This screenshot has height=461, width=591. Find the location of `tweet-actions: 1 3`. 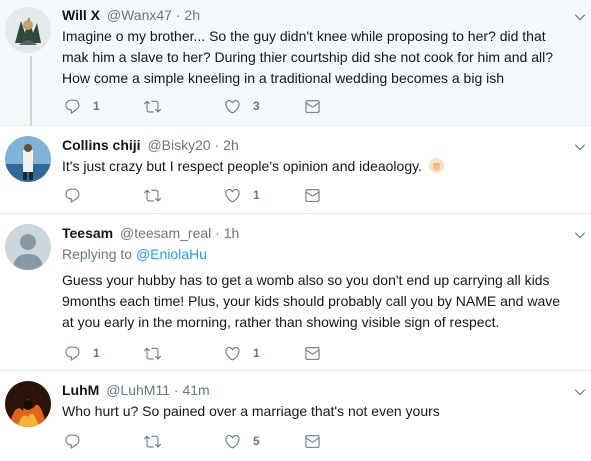

tweet-actions: 1 3 is located at coordinates (202, 106).